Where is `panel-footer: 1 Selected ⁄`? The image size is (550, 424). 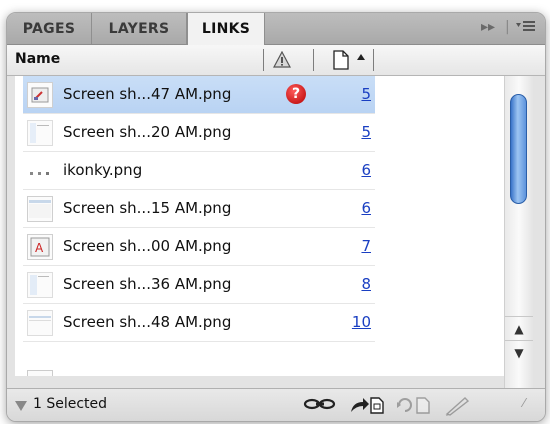 panel-footer: 1 Selected ⁄ is located at coordinates (276, 404).